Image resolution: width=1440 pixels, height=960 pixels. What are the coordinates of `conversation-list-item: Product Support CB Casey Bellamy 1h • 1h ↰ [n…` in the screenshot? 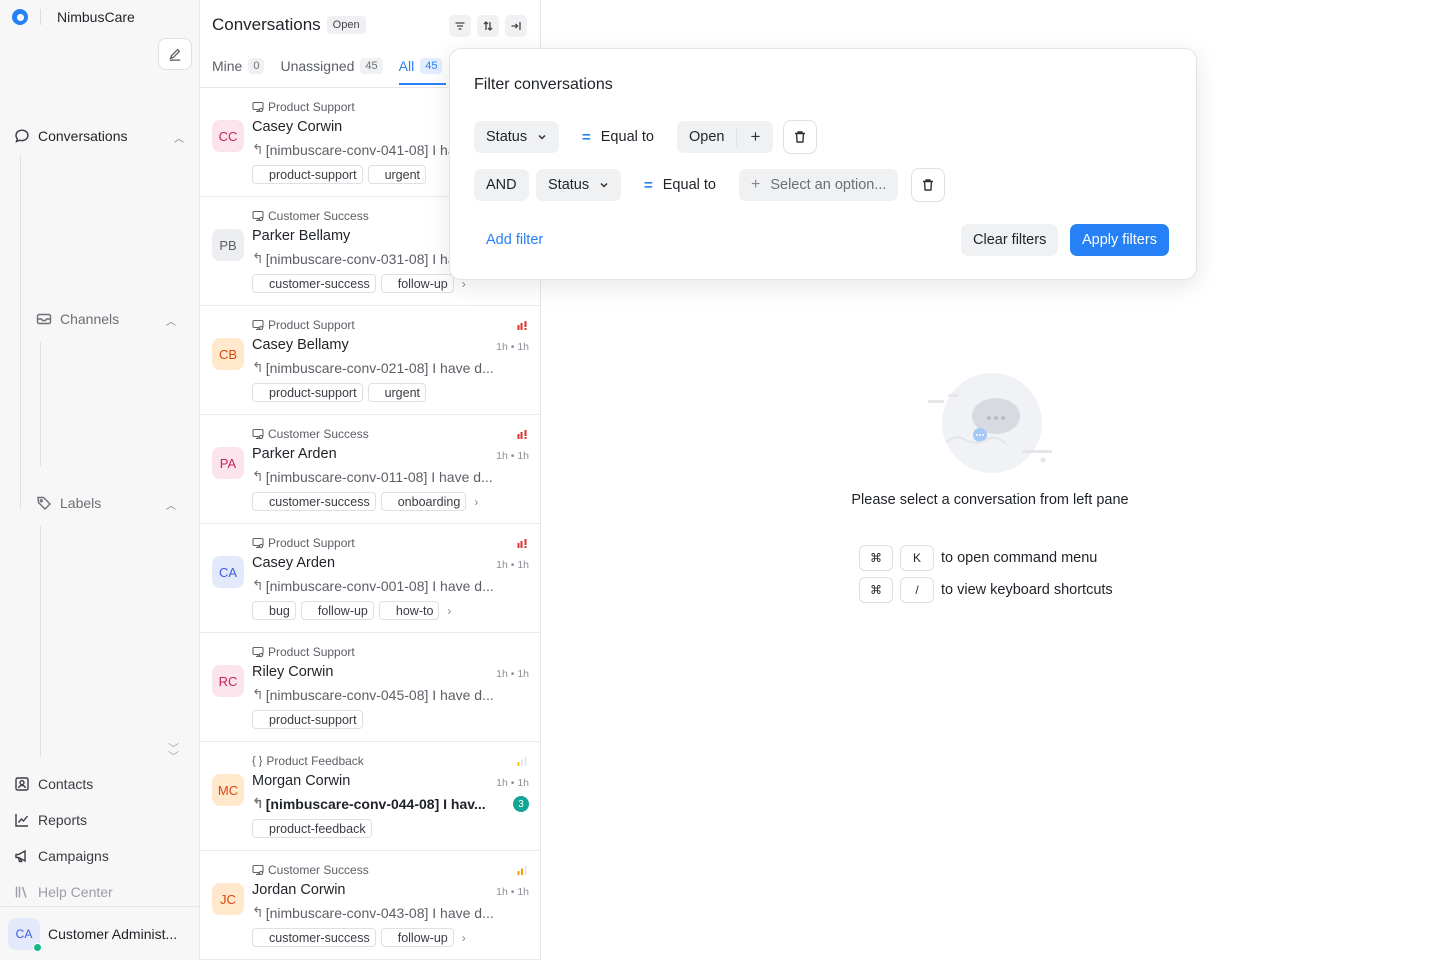 It's located at (370, 360).